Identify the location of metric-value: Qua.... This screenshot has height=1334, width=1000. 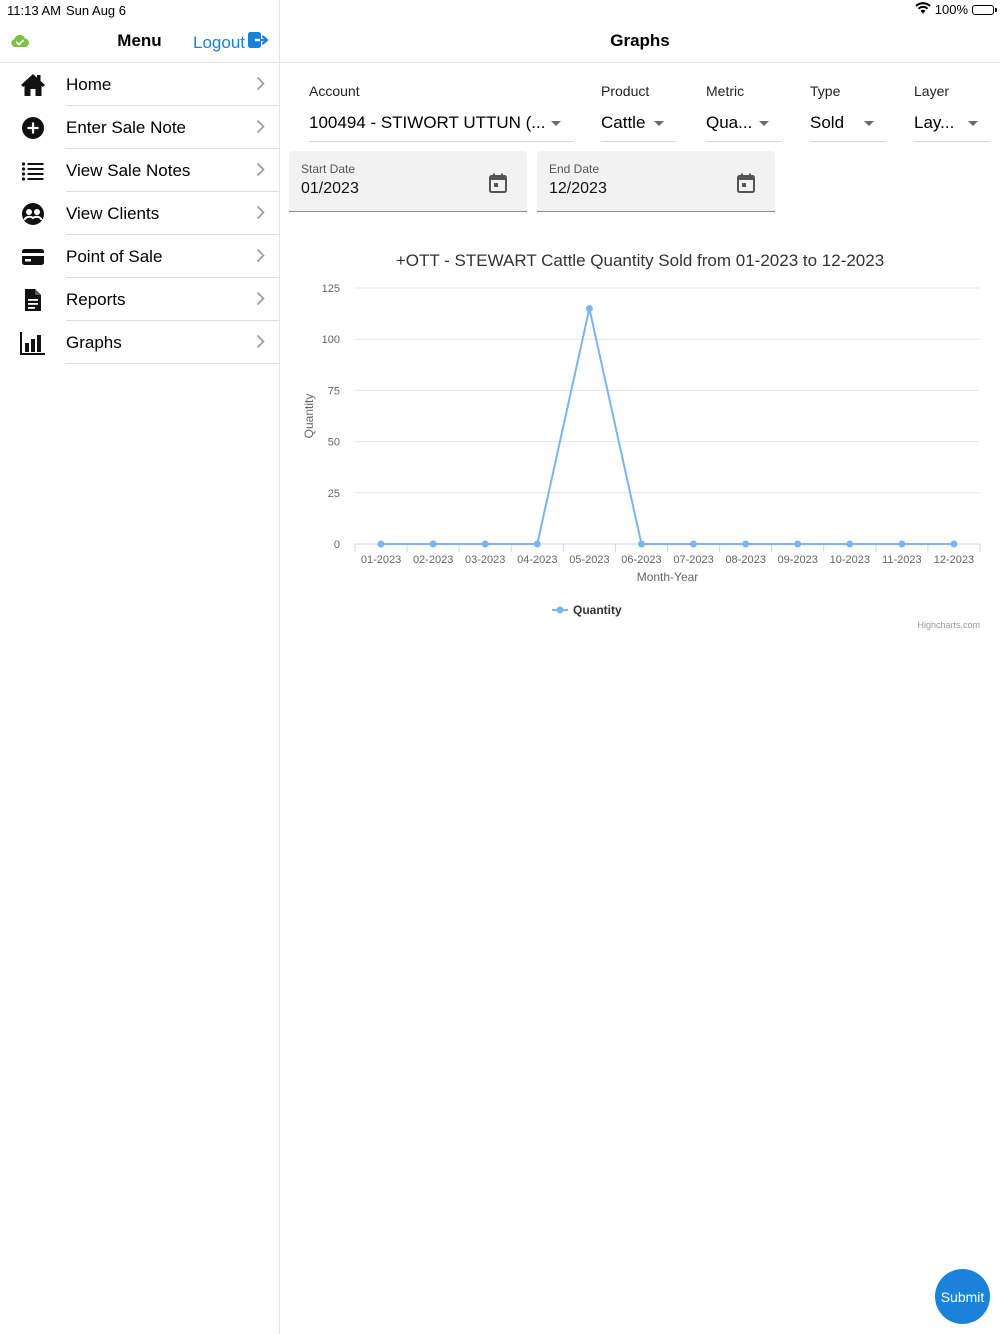
(729, 122).